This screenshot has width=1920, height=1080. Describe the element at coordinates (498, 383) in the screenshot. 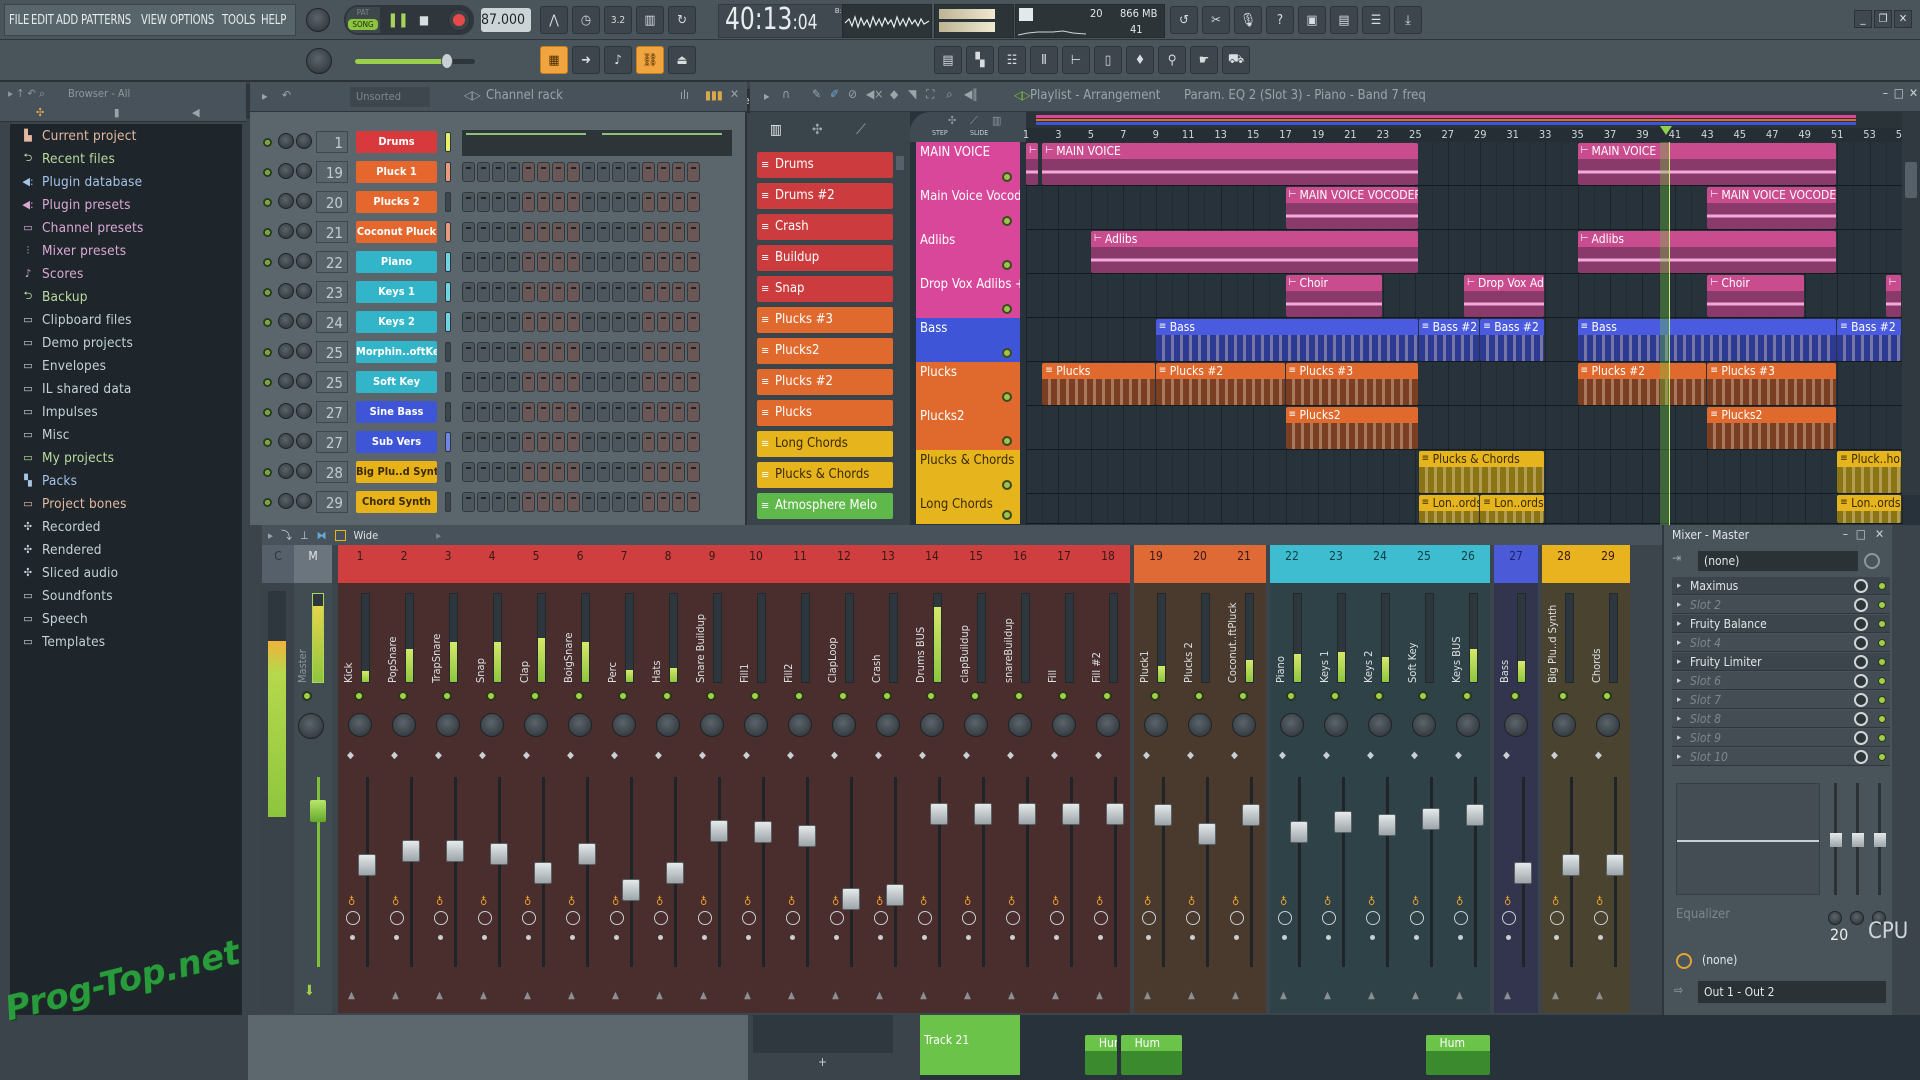

I see `channel-row: 25 Soft Key` at that location.